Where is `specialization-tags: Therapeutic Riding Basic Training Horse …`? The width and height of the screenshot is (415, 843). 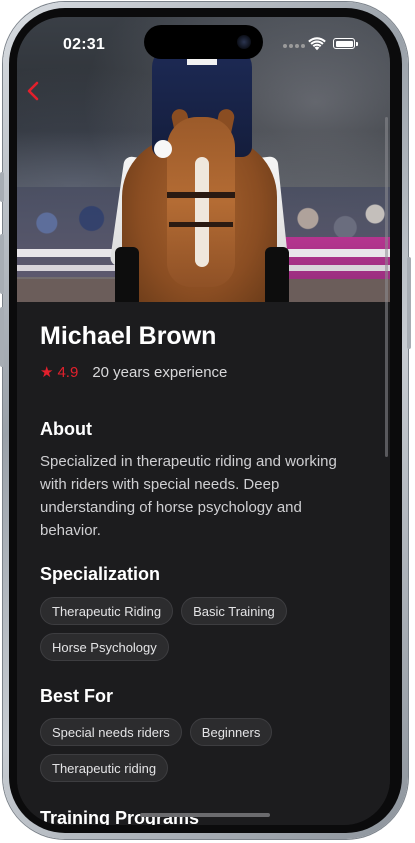 specialization-tags: Therapeutic Riding Basic Training Horse … is located at coordinates (205, 629).